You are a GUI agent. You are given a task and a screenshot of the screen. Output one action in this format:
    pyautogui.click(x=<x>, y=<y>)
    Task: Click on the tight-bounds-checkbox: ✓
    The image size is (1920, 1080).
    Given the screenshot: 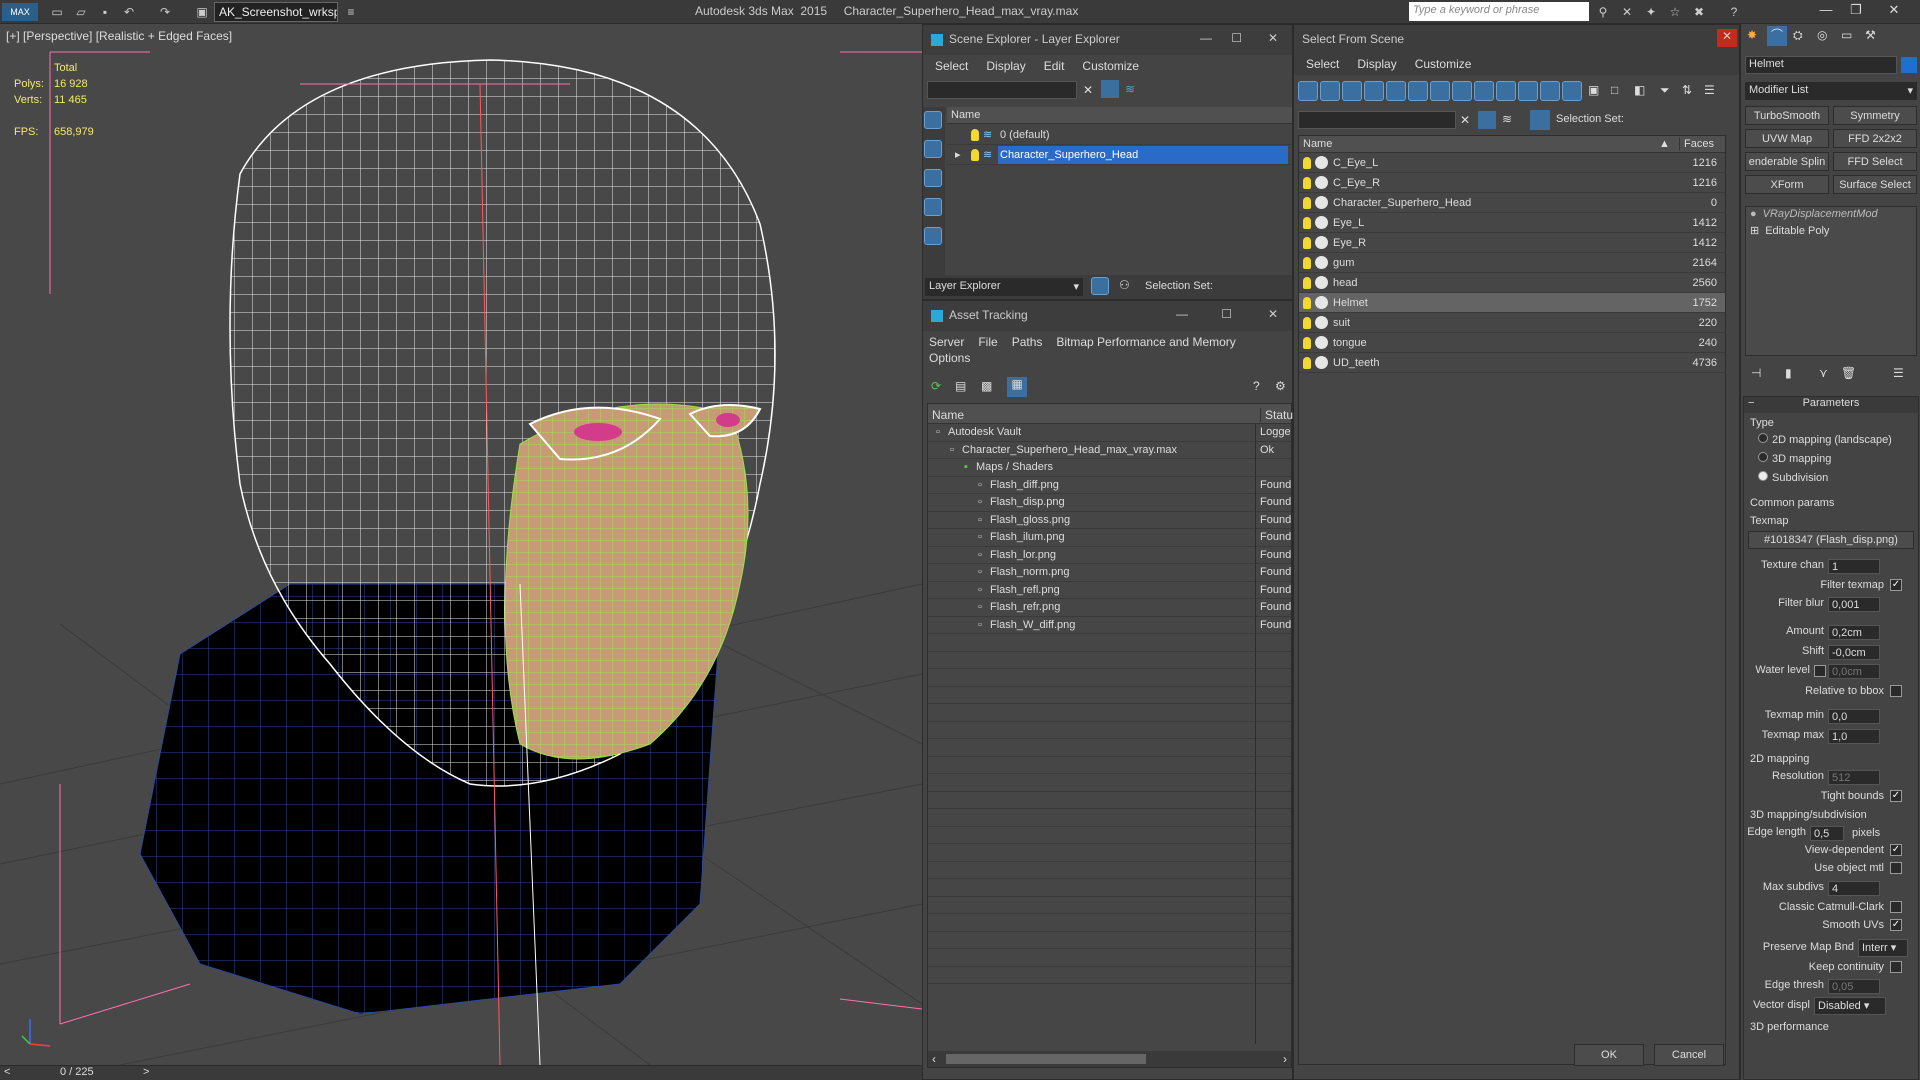 What is the action you would take?
    pyautogui.click(x=1896, y=796)
    